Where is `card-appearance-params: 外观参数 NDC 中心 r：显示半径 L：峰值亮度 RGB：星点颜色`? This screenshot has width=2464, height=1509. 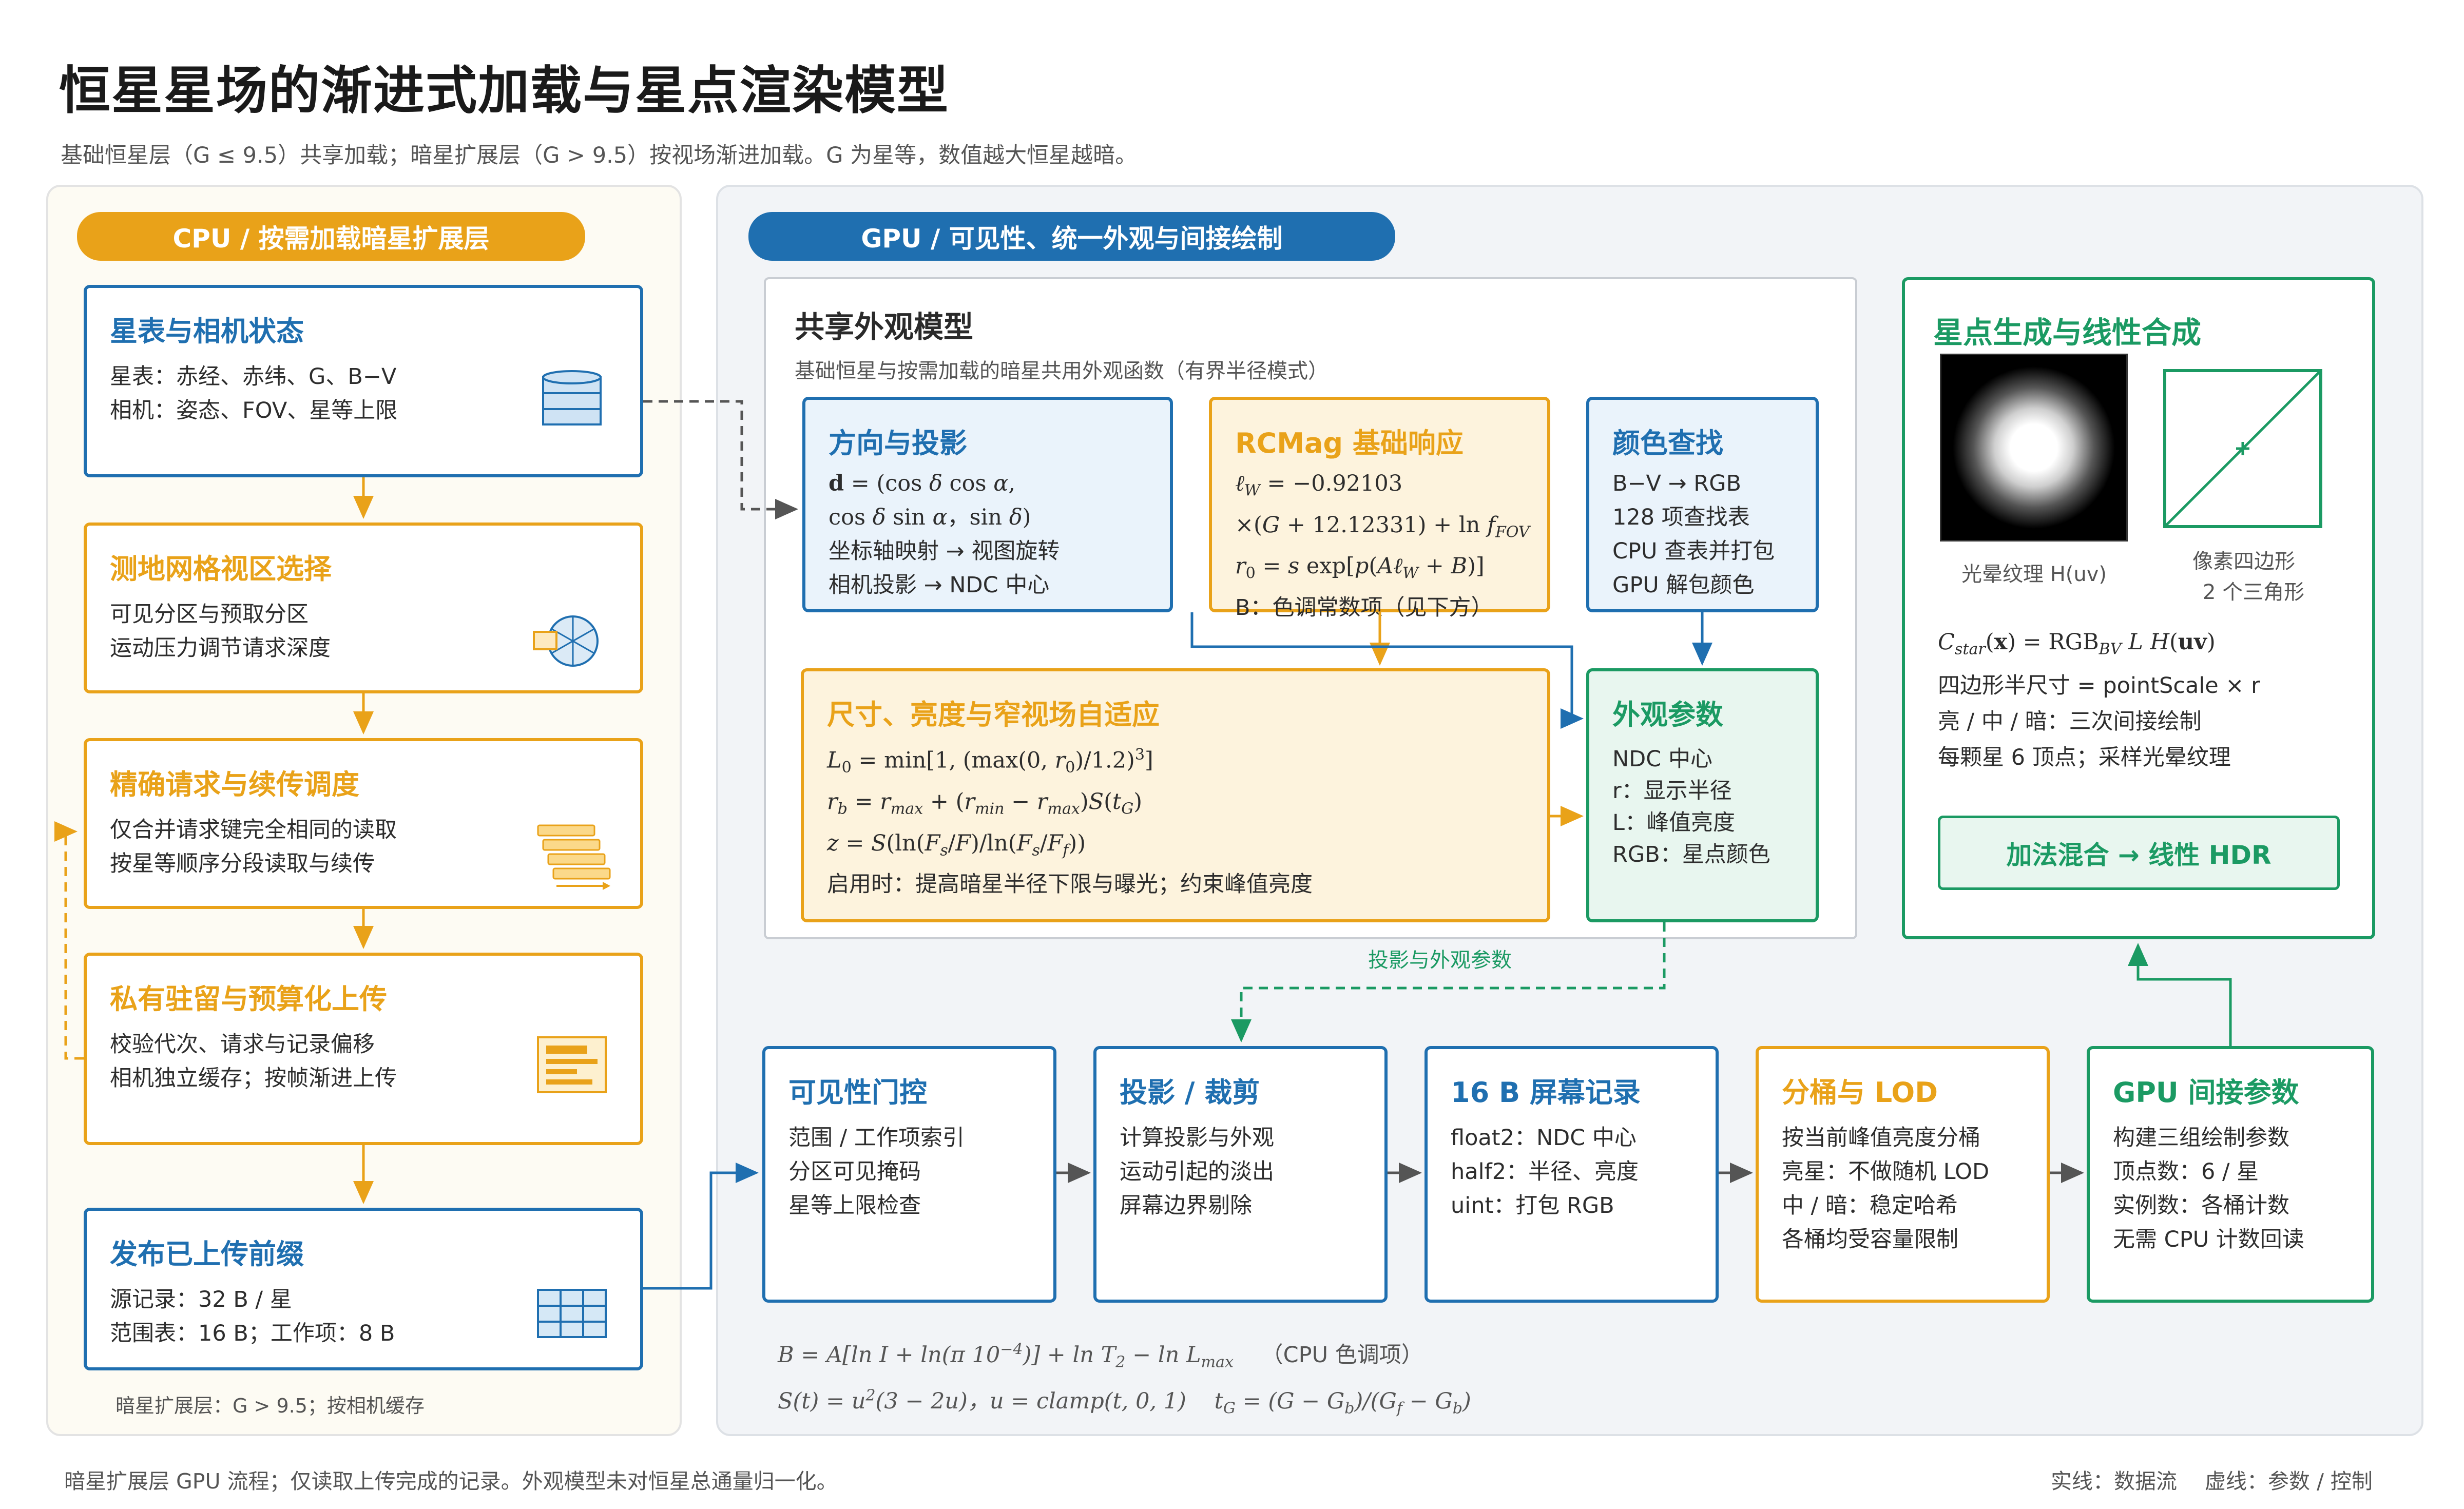 card-appearance-params: 外观参数 NDC 中心 r：显示半径 L：峰值亮度 RGB：星点颜色 is located at coordinates (1702, 795).